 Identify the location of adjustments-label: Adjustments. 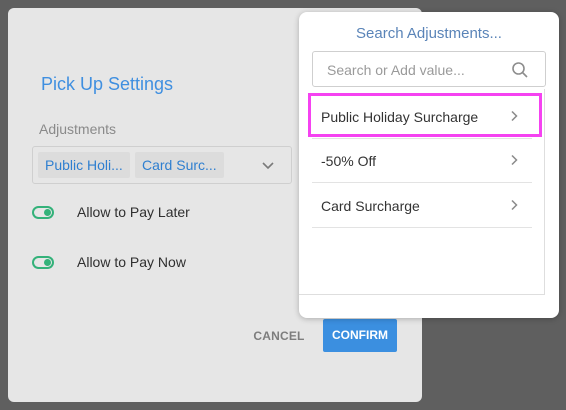
(78, 129).